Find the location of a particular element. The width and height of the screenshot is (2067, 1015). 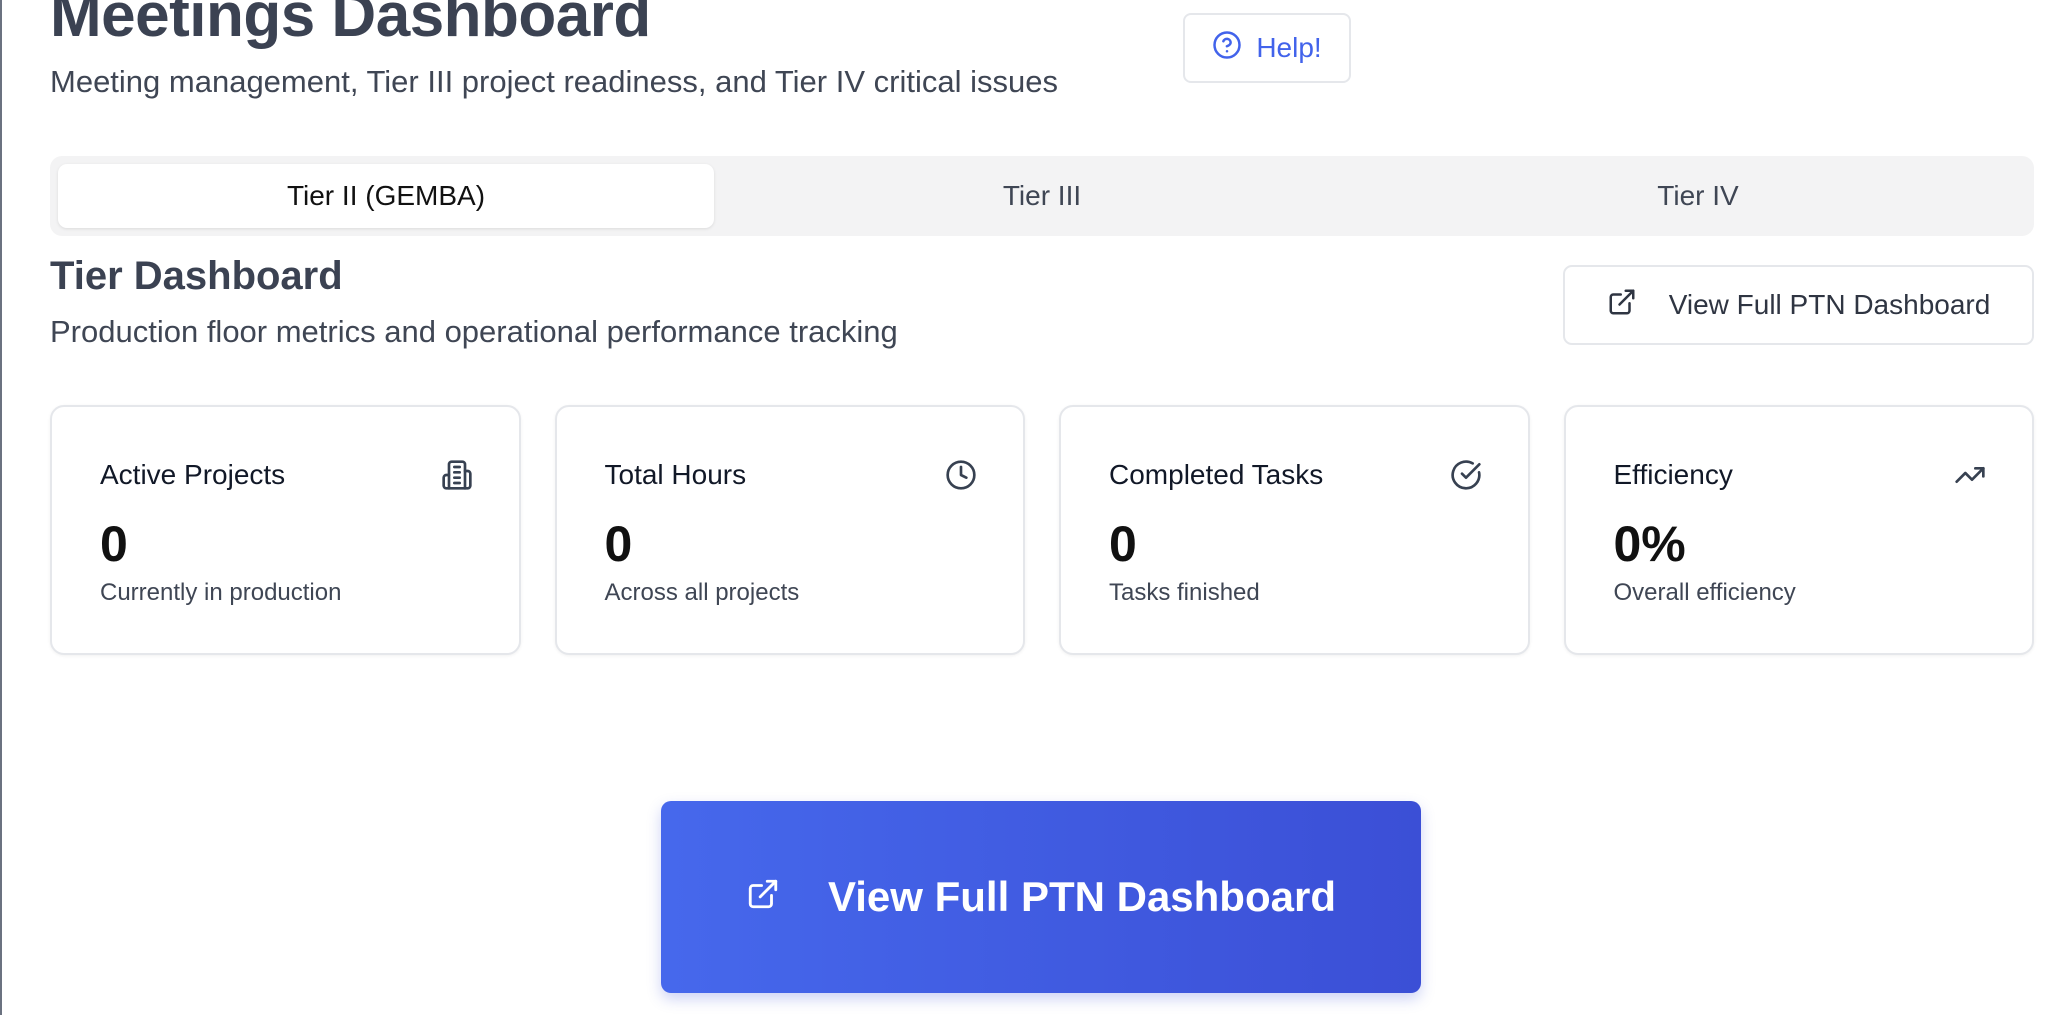

check-circle-icon is located at coordinates (1466, 475).